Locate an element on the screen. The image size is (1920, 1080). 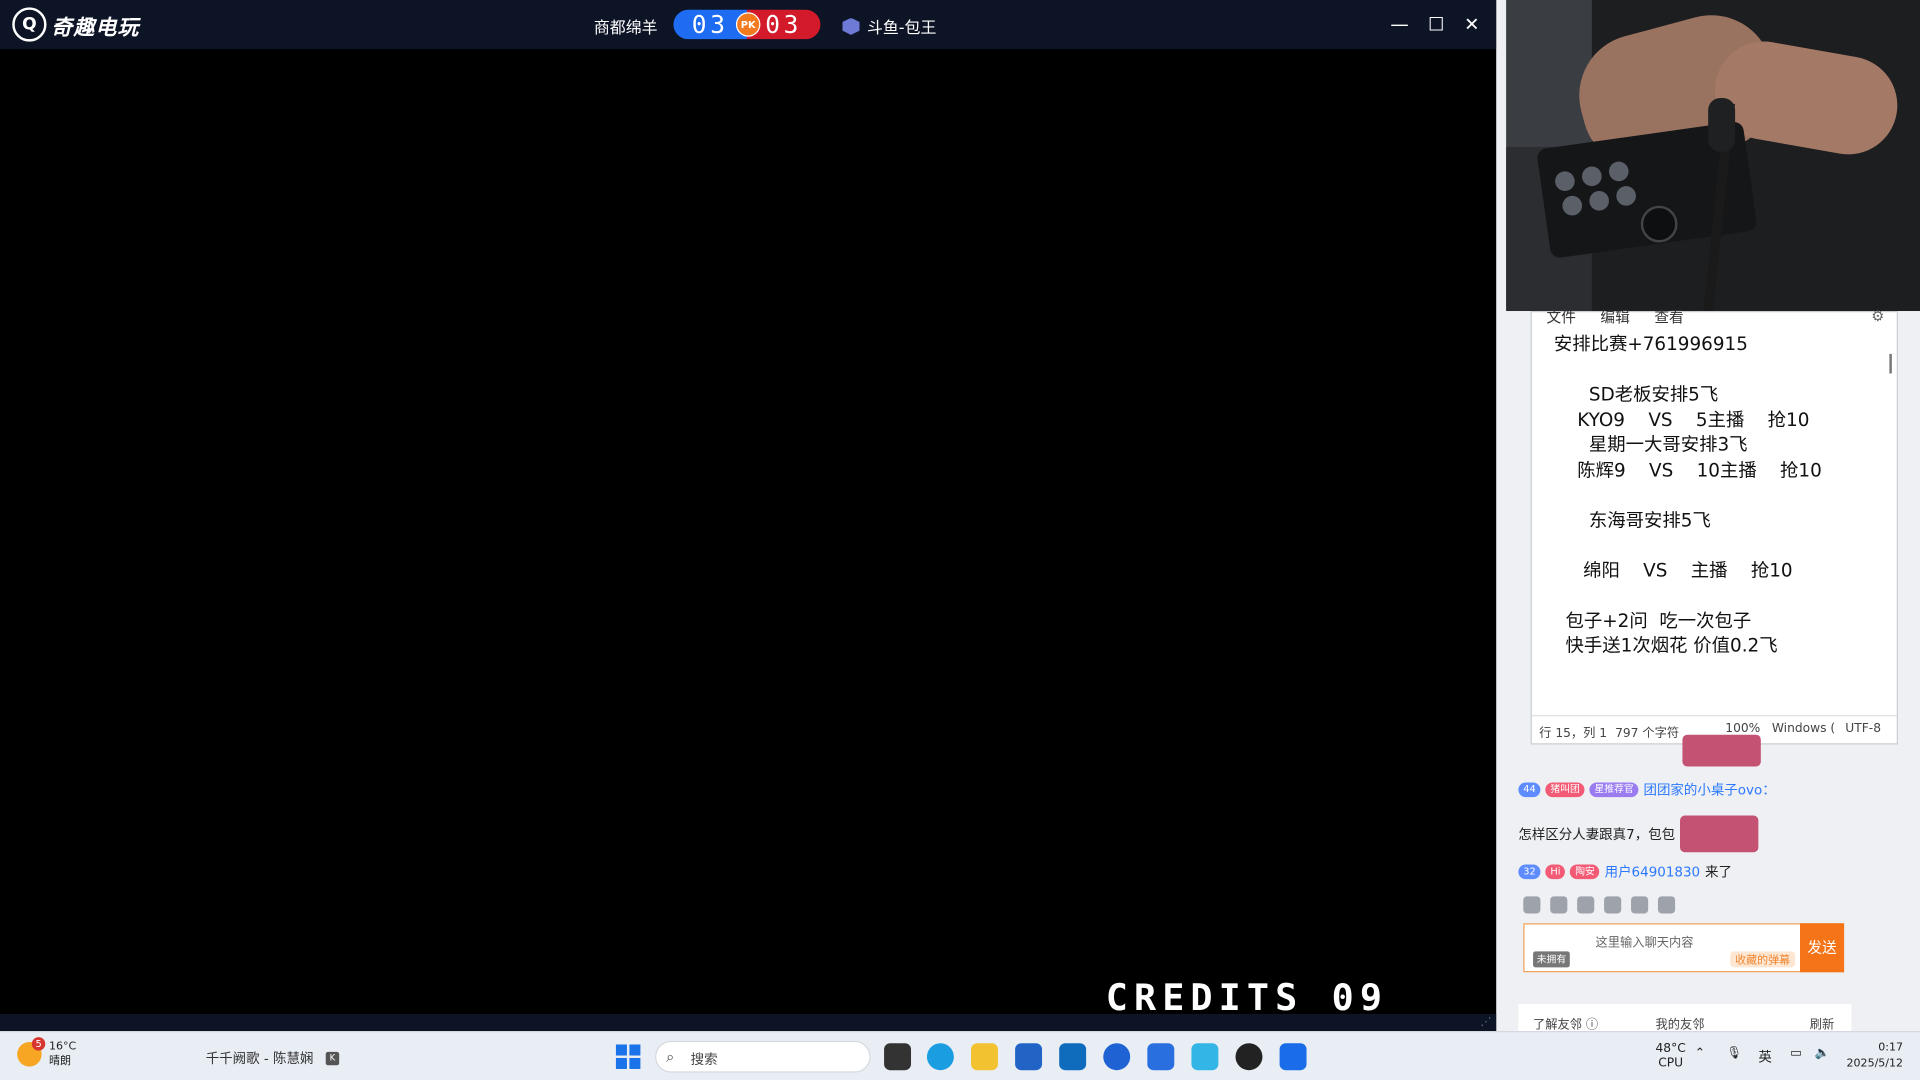
weather-temp: 16°C is located at coordinates (62, 1047).